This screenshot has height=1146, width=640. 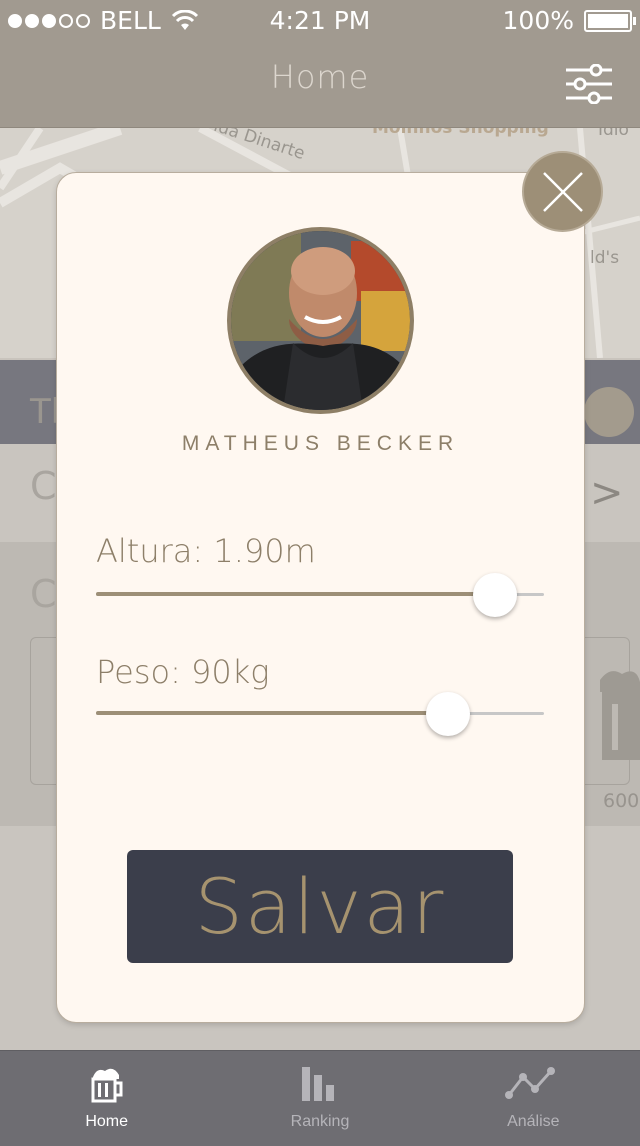 I want to click on tab-label: Home, so click(x=106, y=1121).